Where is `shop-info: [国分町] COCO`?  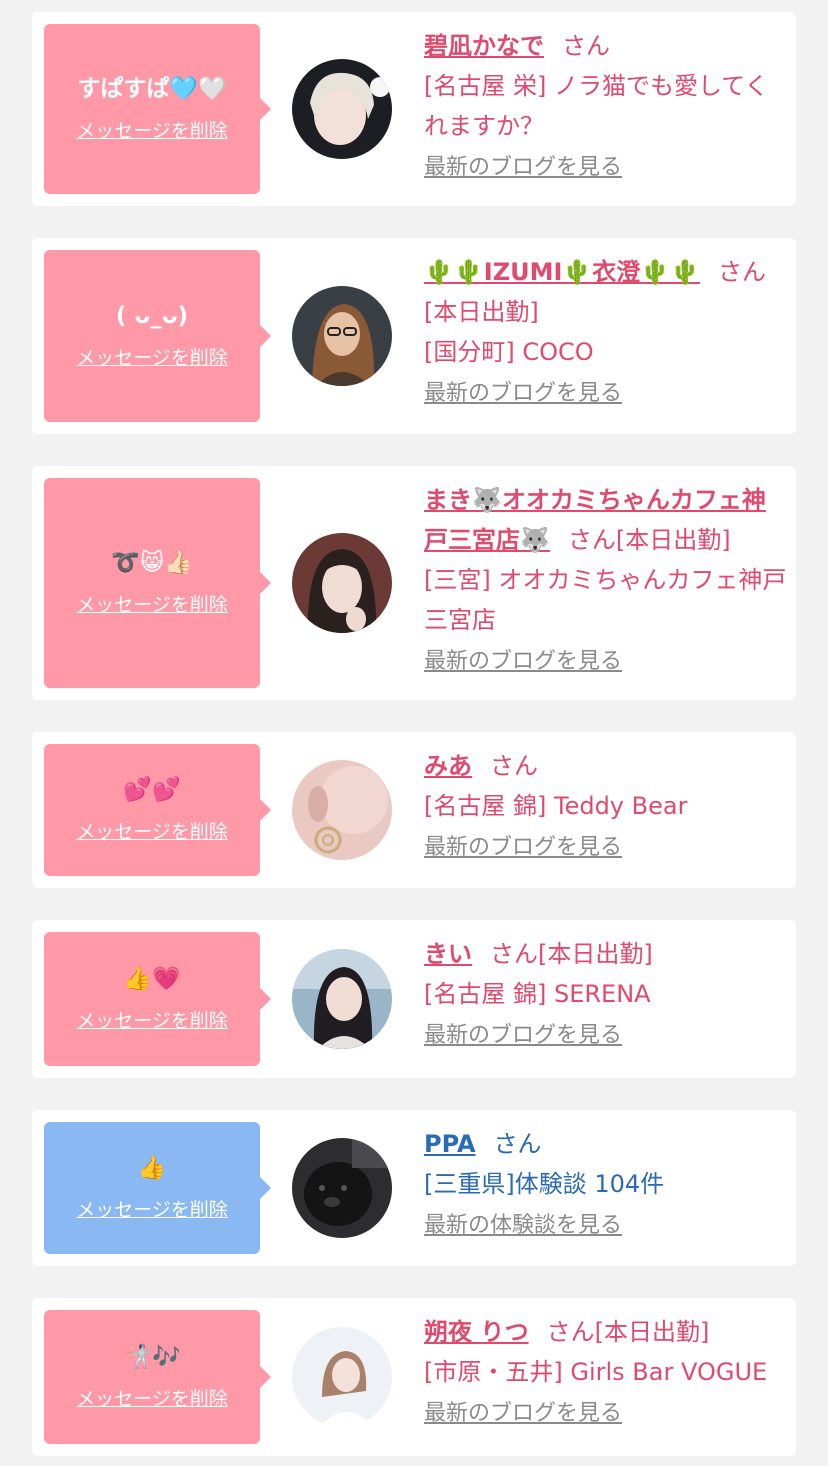
shop-info: [国分町] COCO is located at coordinates (509, 352).